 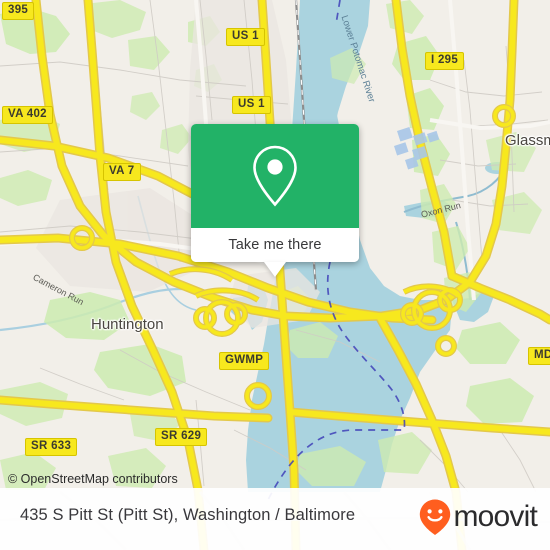 What do you see at coordinates (93, 479) in the screenshot?
I see `osm-attribution: © OpenStreetMap contributors` at bounding box center [93, 479].